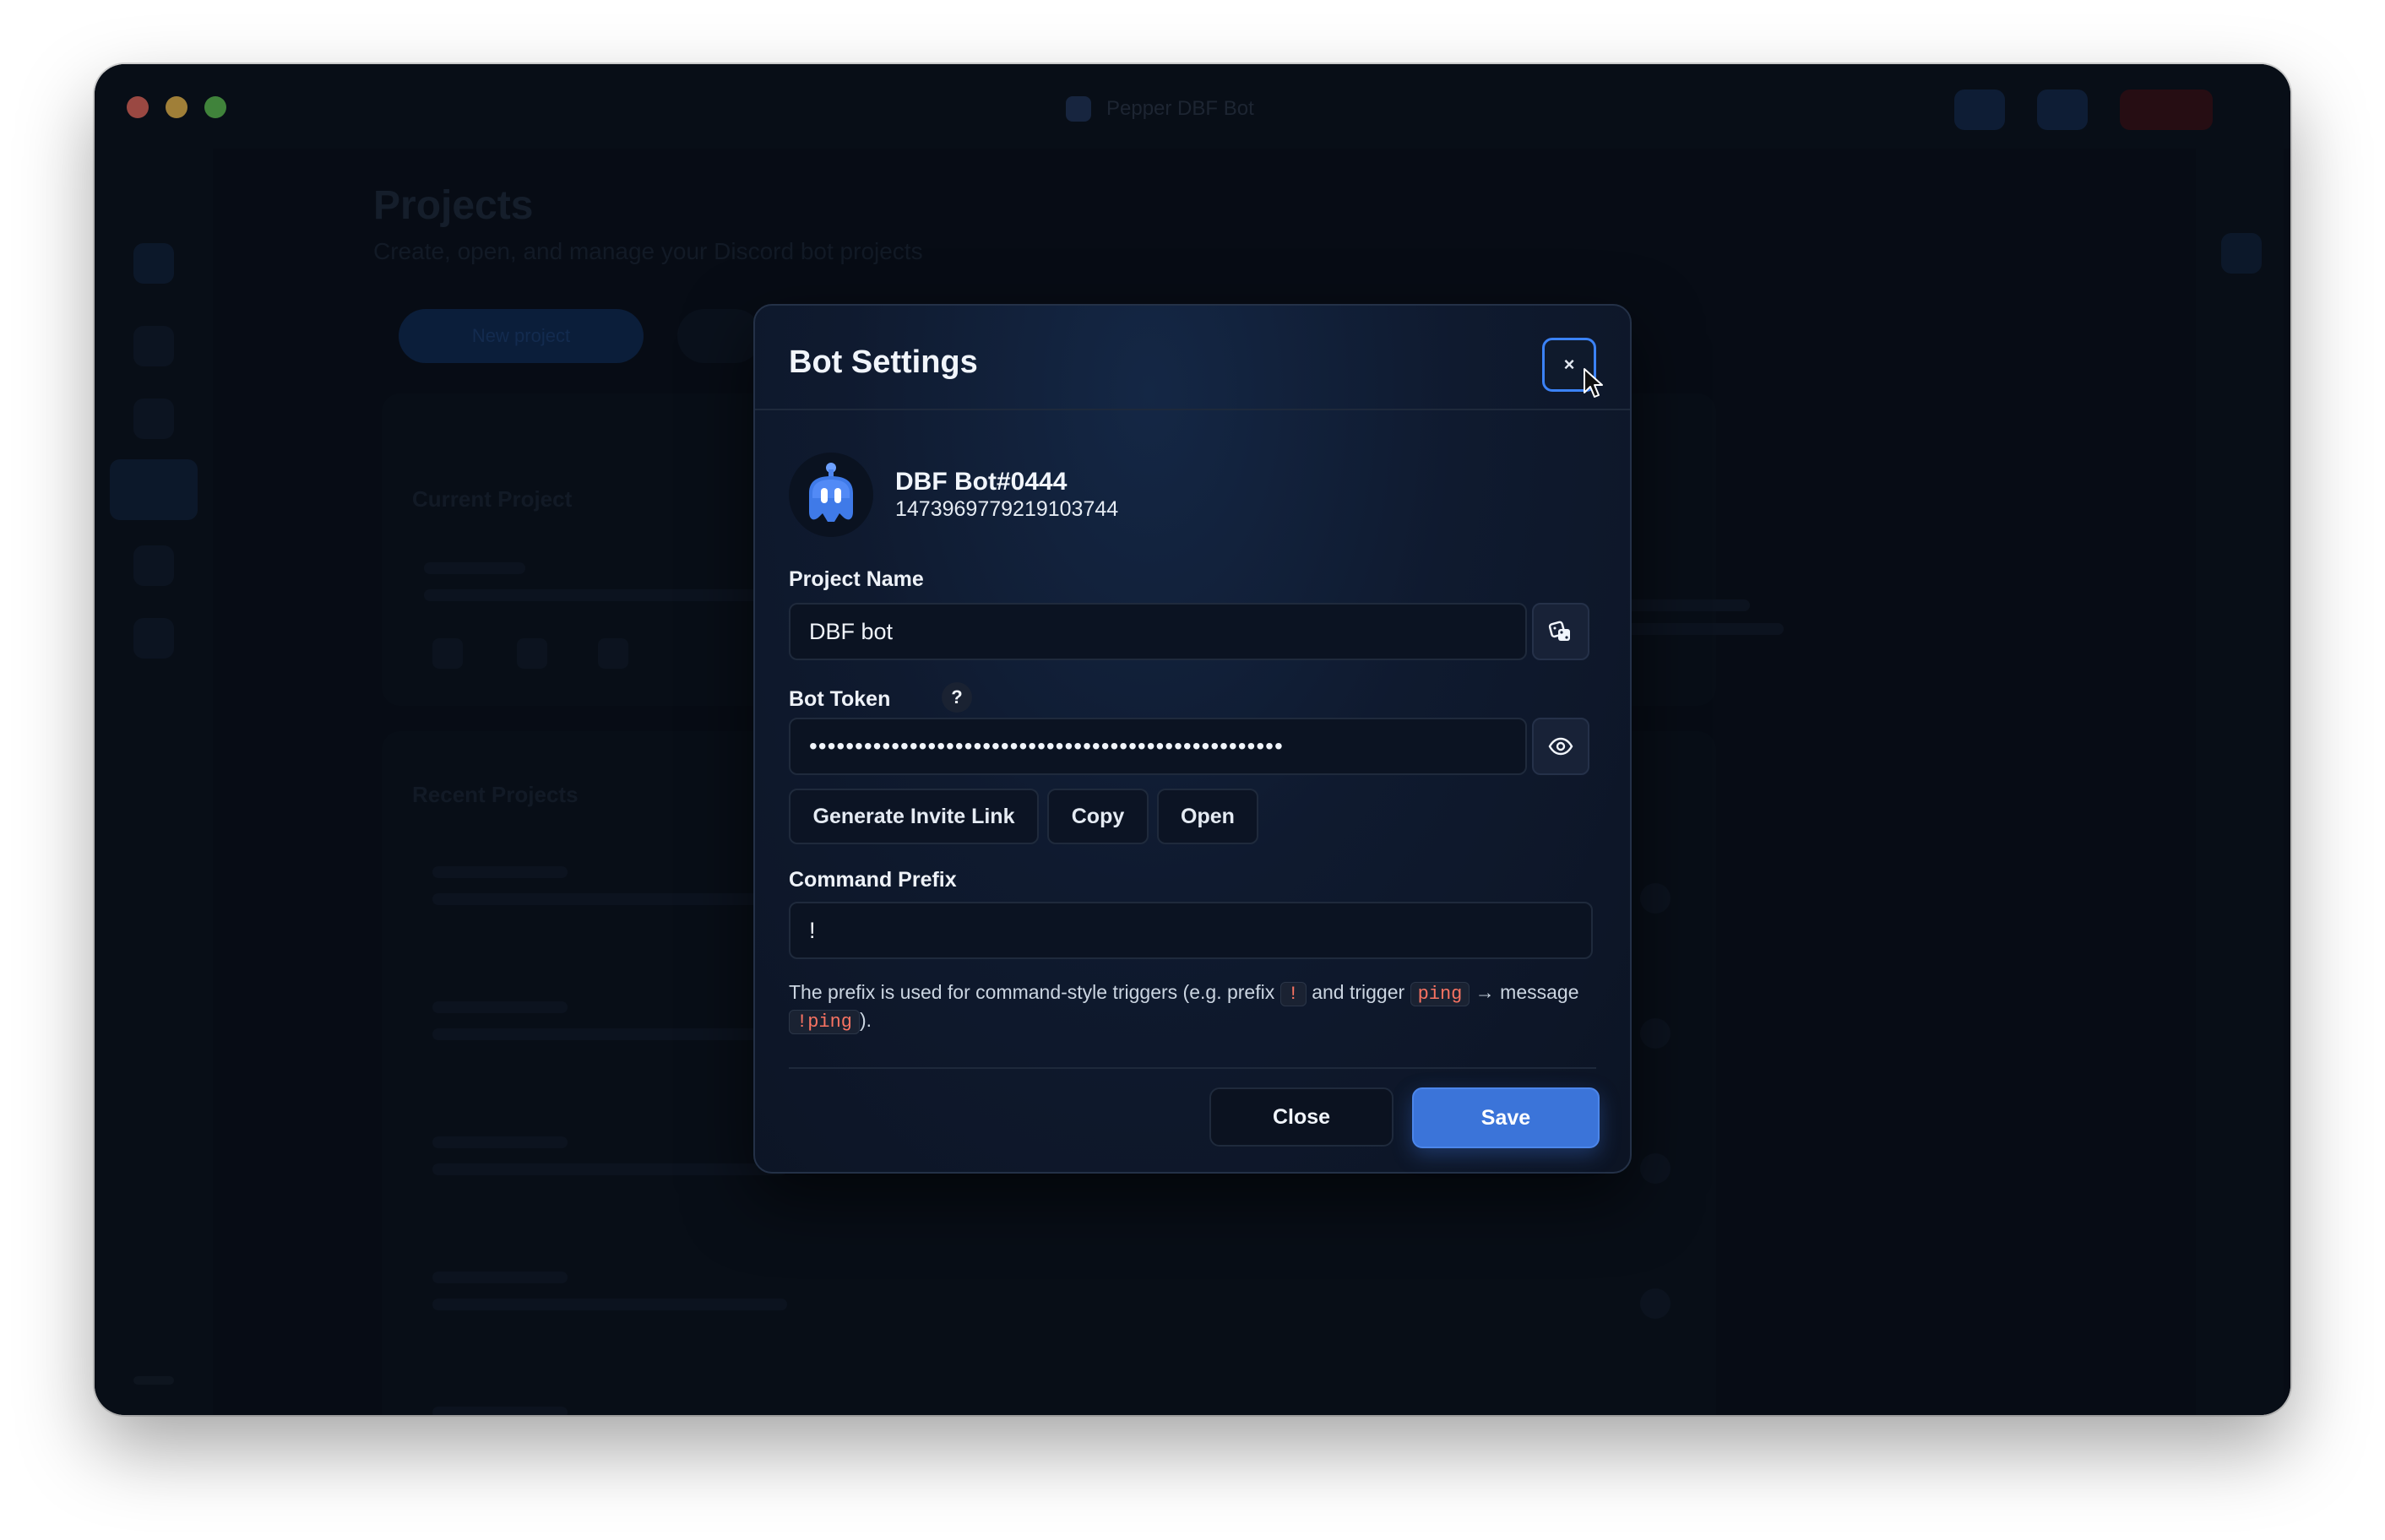 The height and width of the screenshot is (1540, 2385). What do you see at coordinates (1506, 1117) in the screenshot?
I see `save-button: Save` at bounding box center [1506, 1117].